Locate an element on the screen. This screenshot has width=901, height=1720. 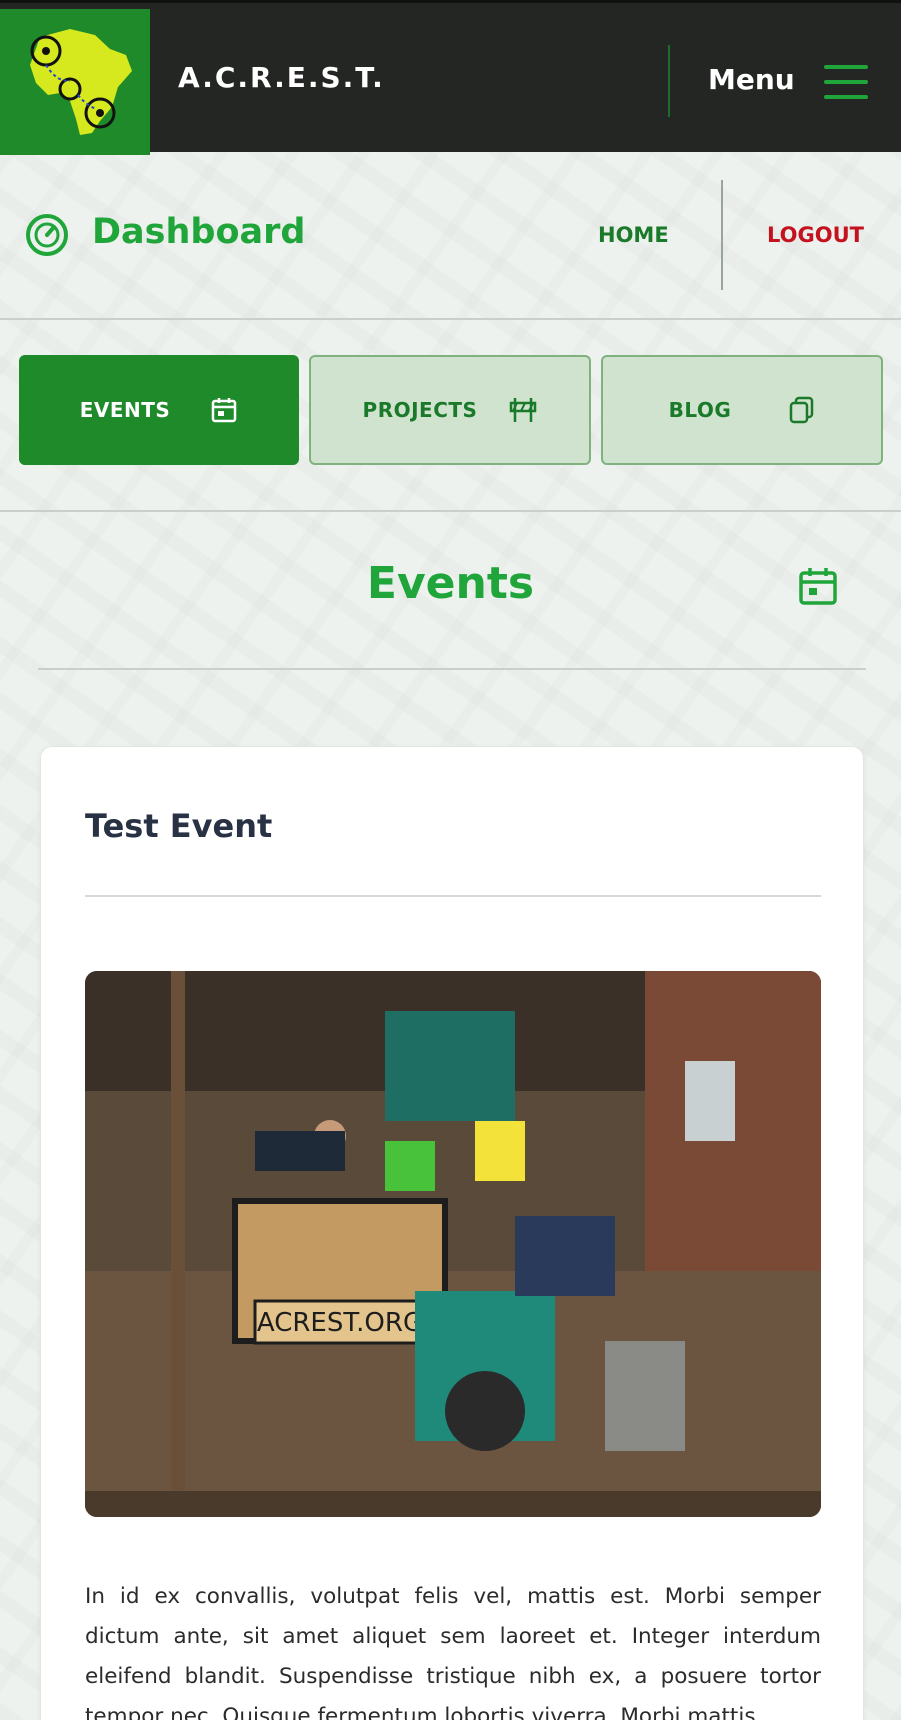
africa-logo-icon is located at coordinates (81, 82).